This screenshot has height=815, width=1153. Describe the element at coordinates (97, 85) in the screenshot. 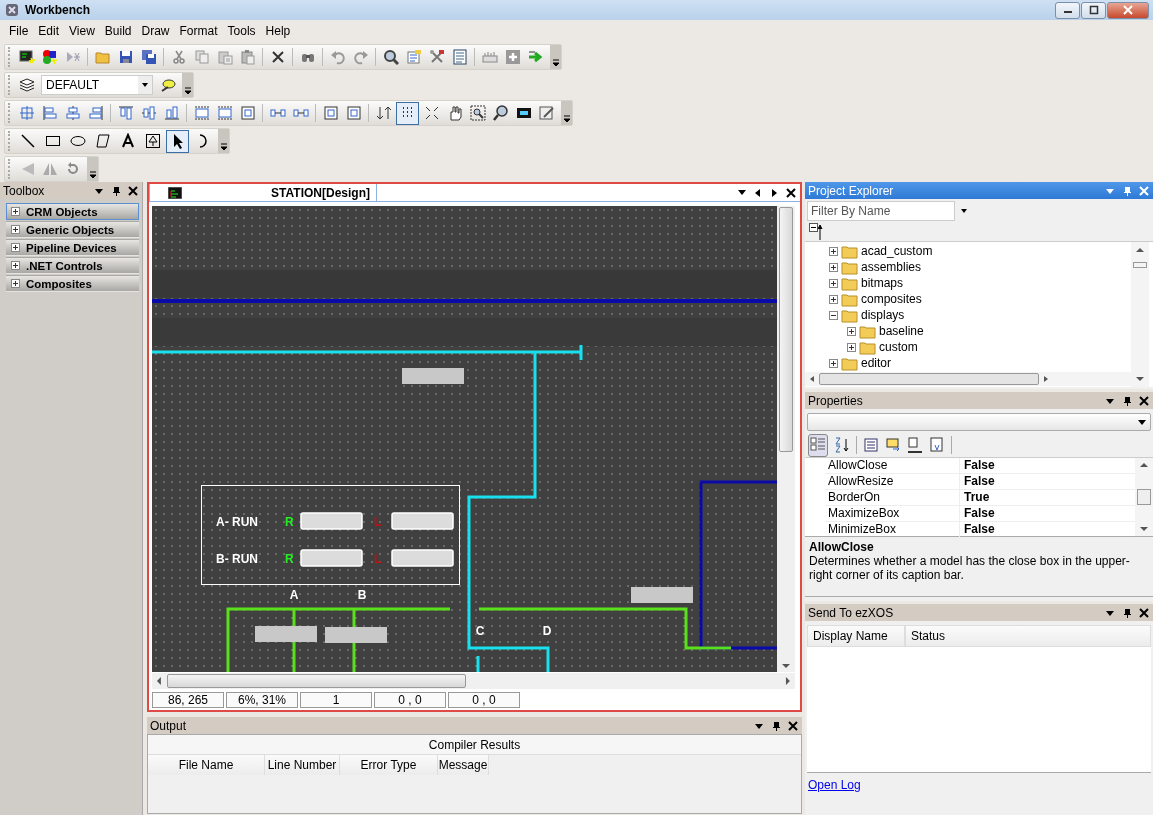

I see `layer-dropdown: DEFAULT` at that location.